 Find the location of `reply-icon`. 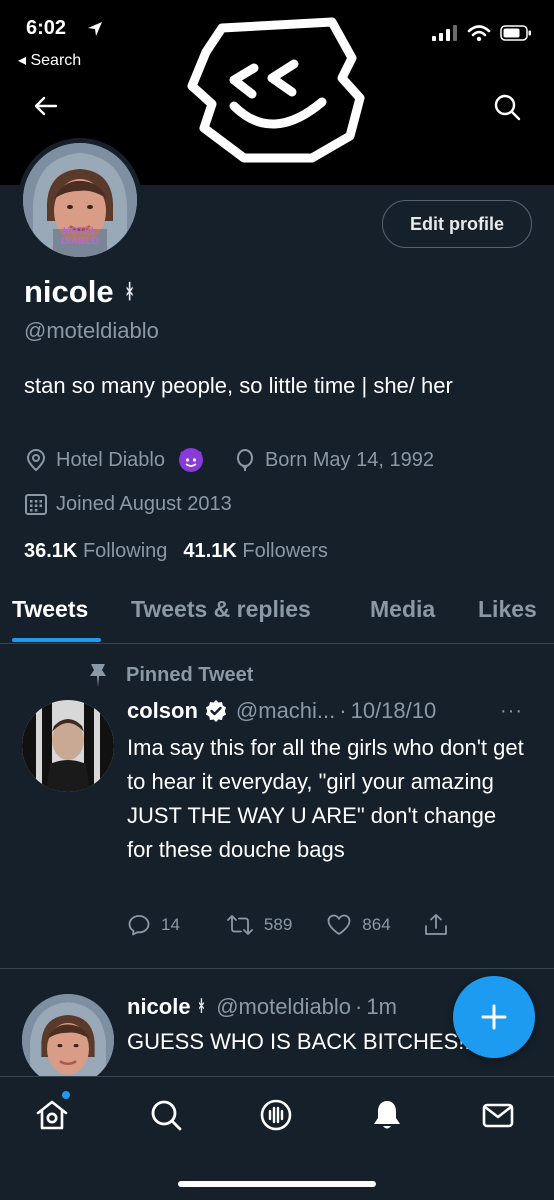

reply-icon is located at coordinates (139, 925).